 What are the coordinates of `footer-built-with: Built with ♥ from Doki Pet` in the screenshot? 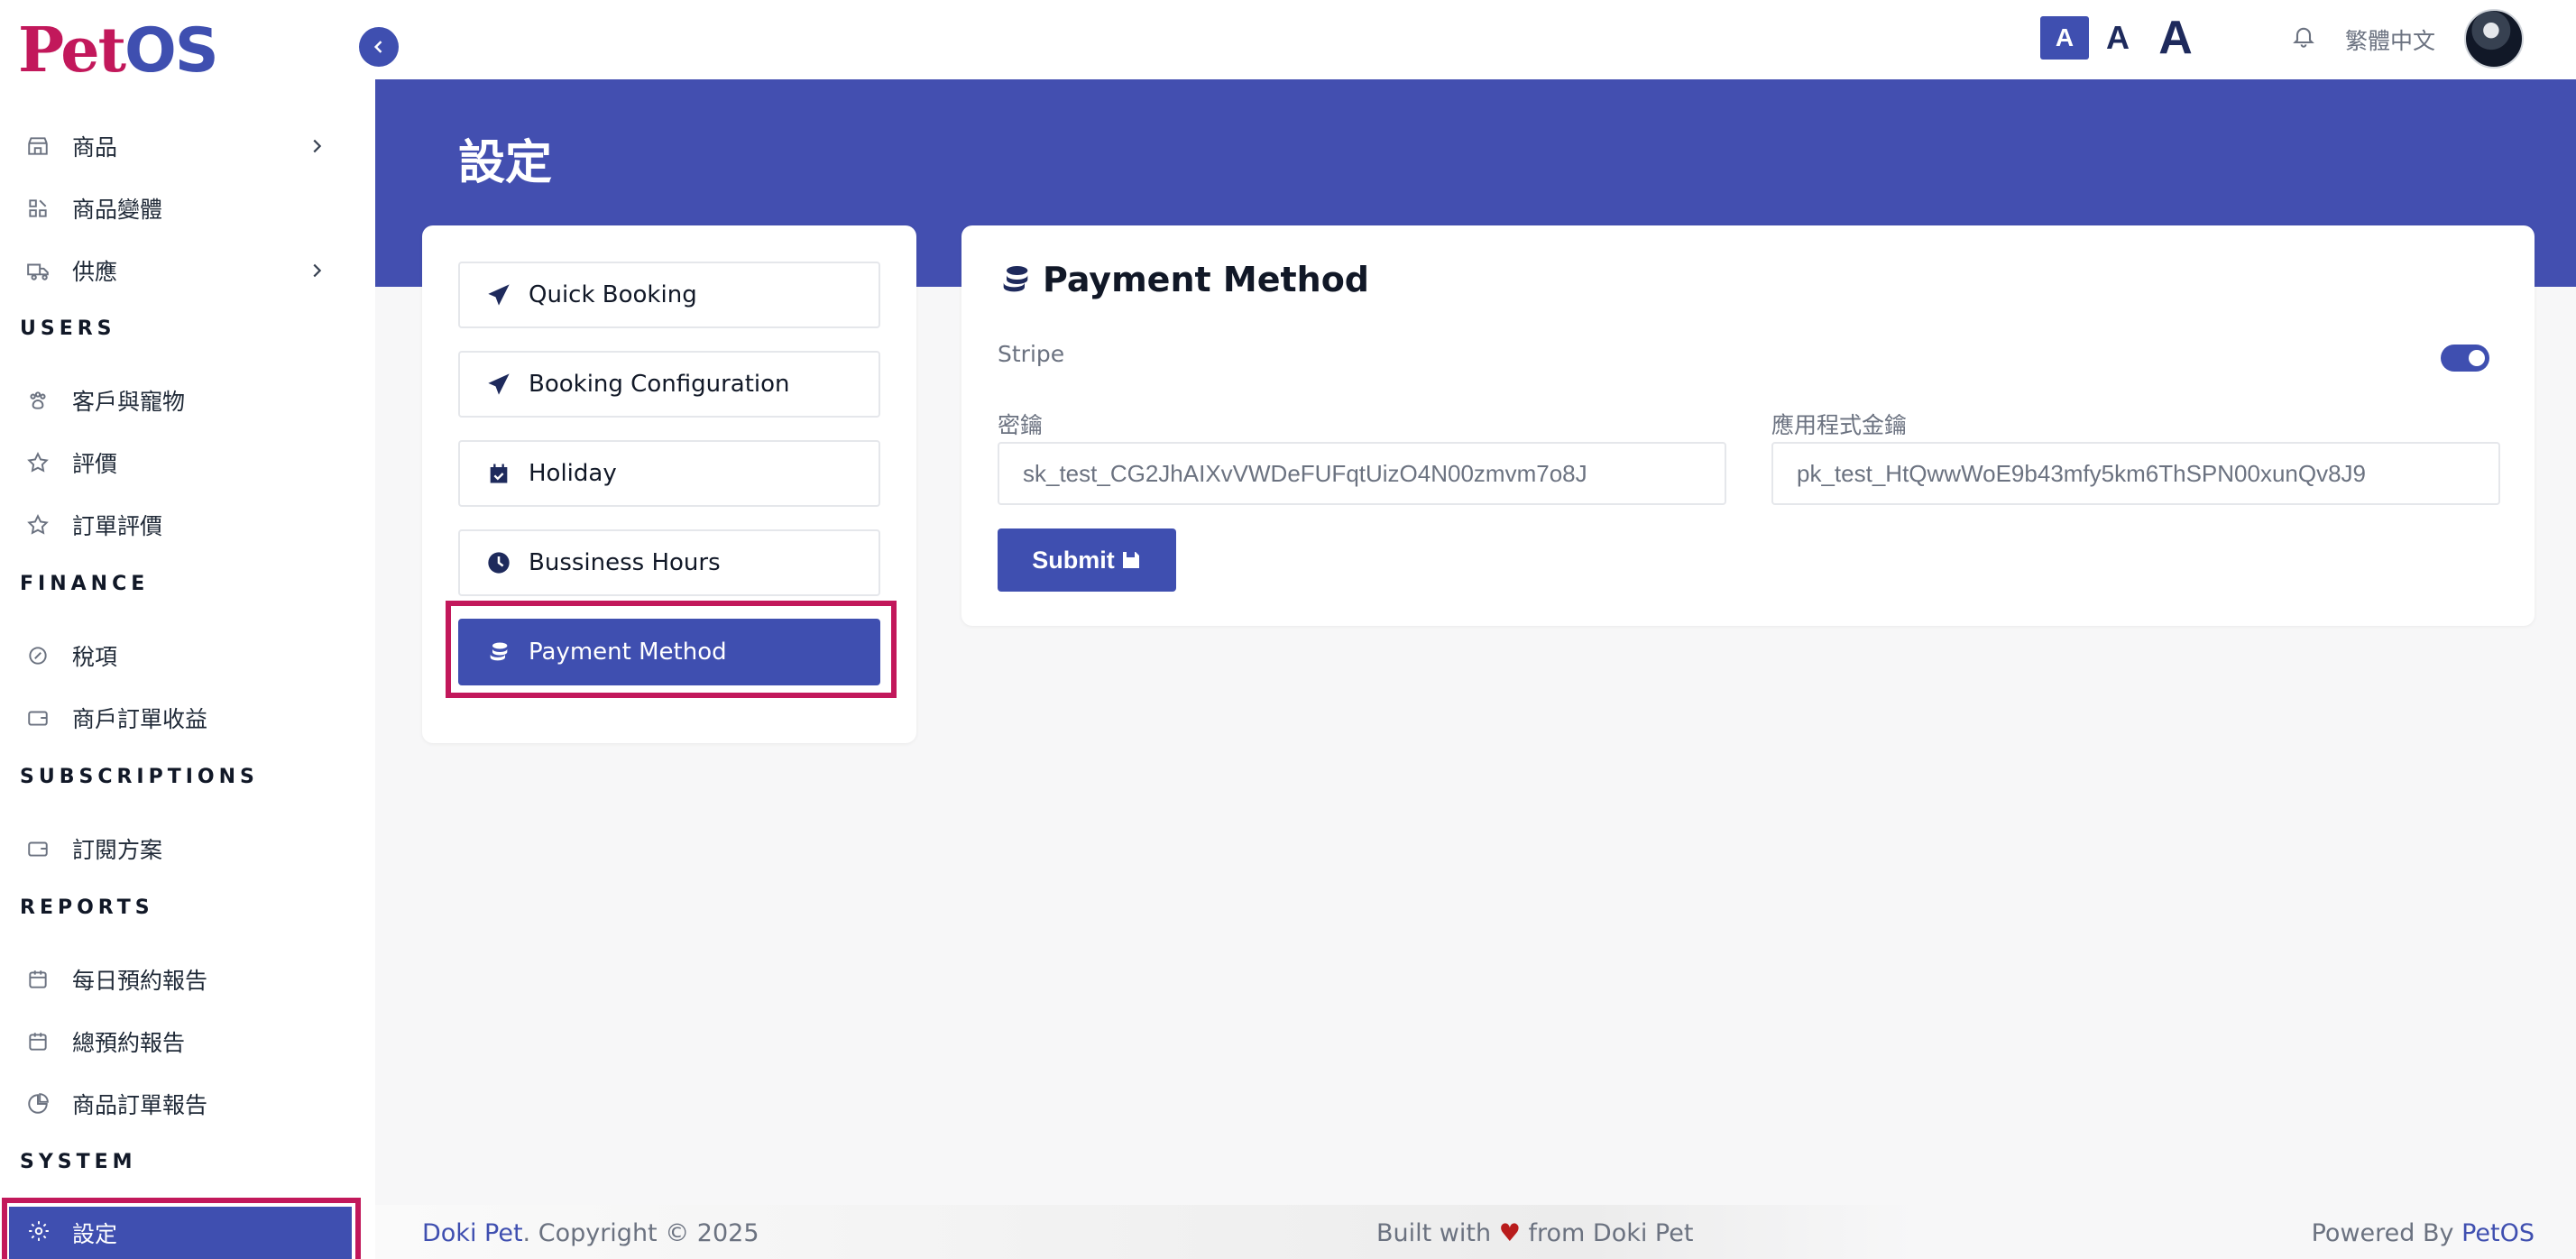 It's located at (1535, 1233).